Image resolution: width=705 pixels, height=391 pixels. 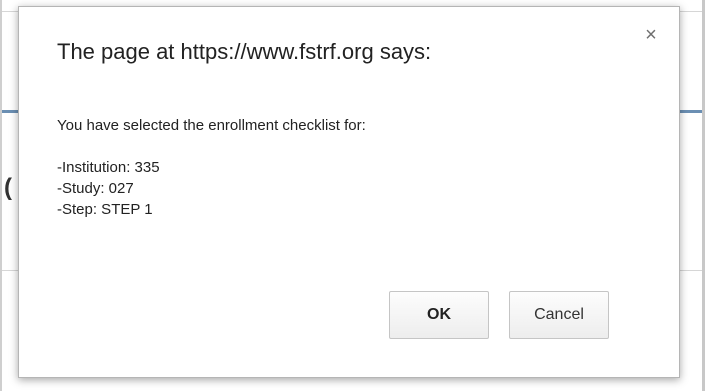 What do you see at coordinates (1, 195) in the screenshot?
I see `background-left-edge` at bounding box center [1, 195].